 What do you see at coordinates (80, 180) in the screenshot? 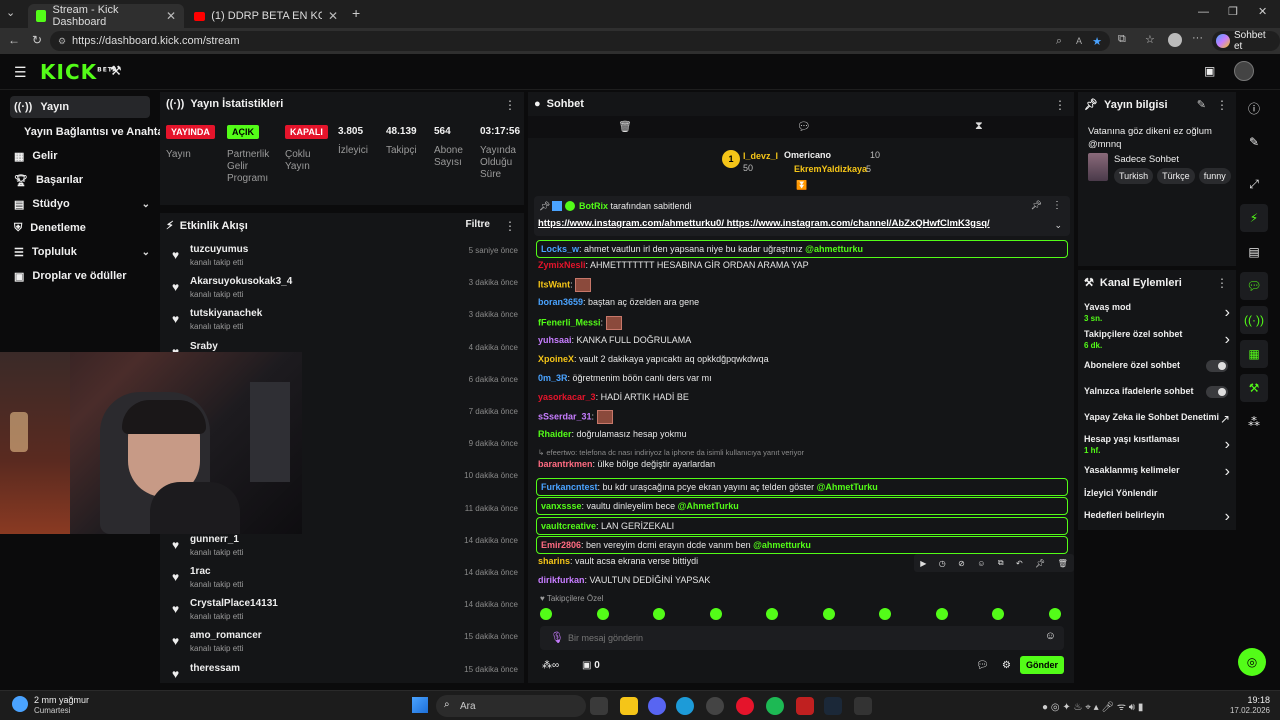
I see `sidebar-item-achievements: 🏆︎ Başarılar` at bounding box center [80, 180].